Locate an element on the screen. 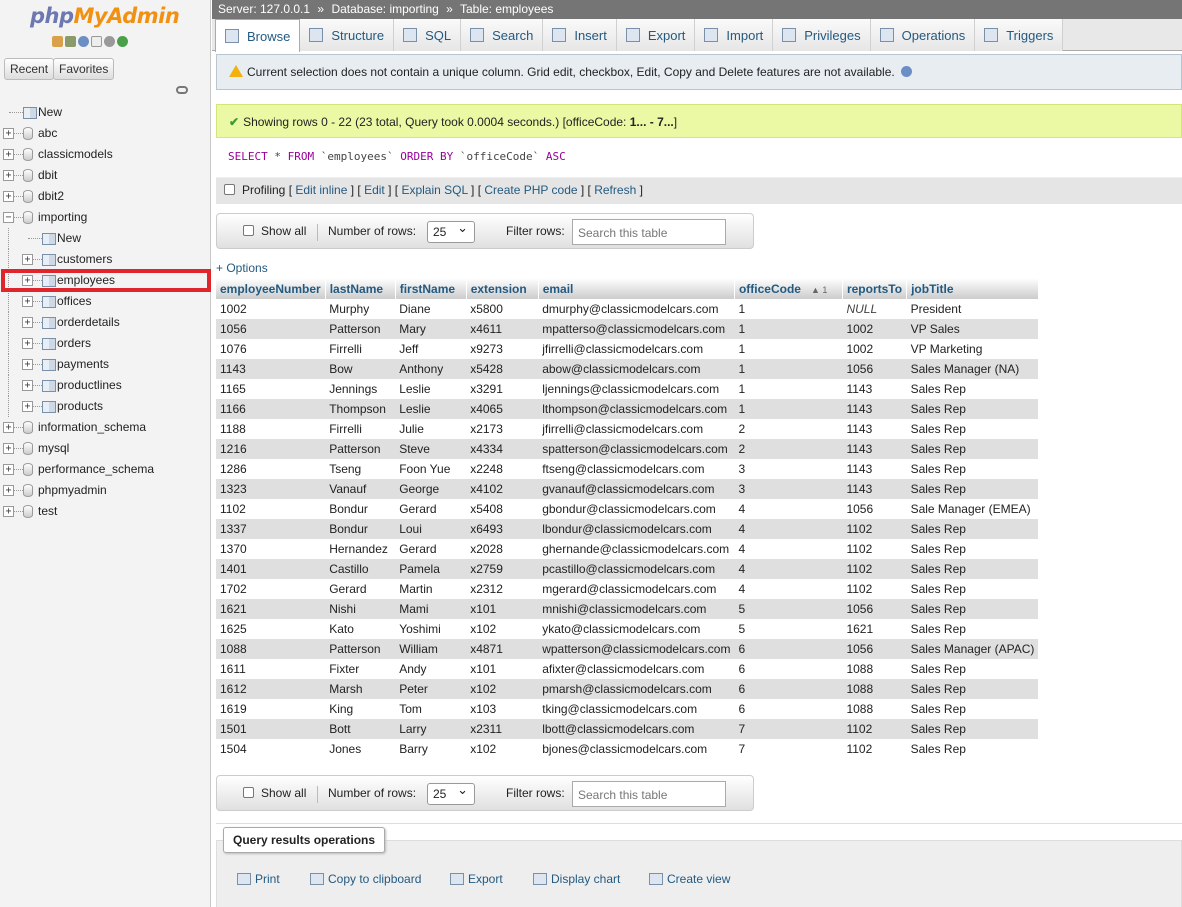  tree-item-phpmyadmin: +phpmyadmin is located at coordinates (105, 490).